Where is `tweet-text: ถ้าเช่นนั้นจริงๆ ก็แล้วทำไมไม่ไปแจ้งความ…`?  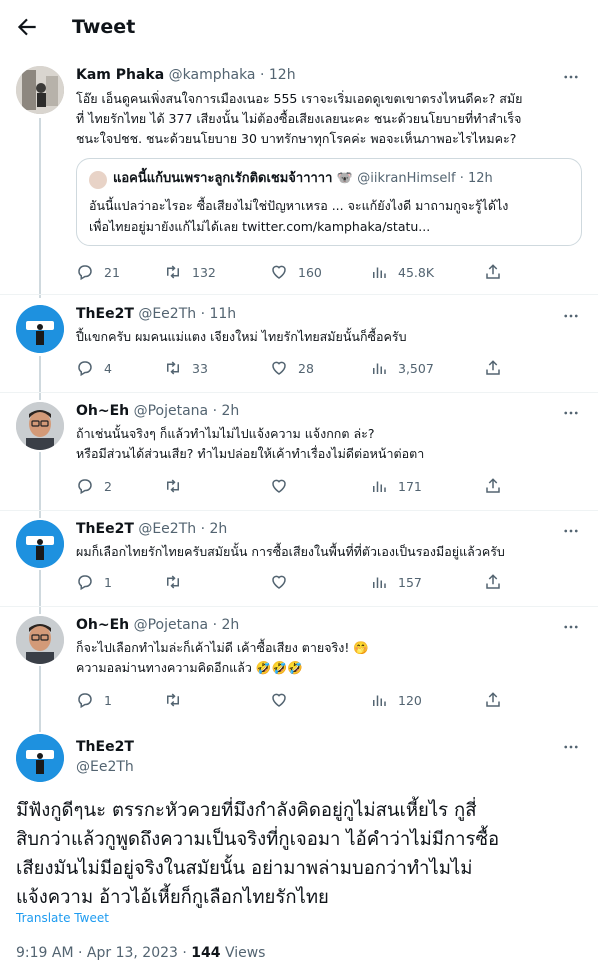
tweet-text: ถ้าเช่นนั้นจริงๆ ก็แล้วทำไมไม่ไปแจ้งความ… is located at coordinates (250, 443).